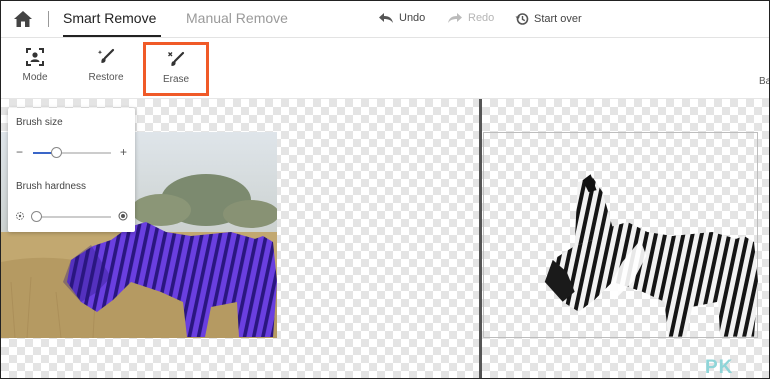  I want to click on mode-tool: Mode, so click(35, 67).